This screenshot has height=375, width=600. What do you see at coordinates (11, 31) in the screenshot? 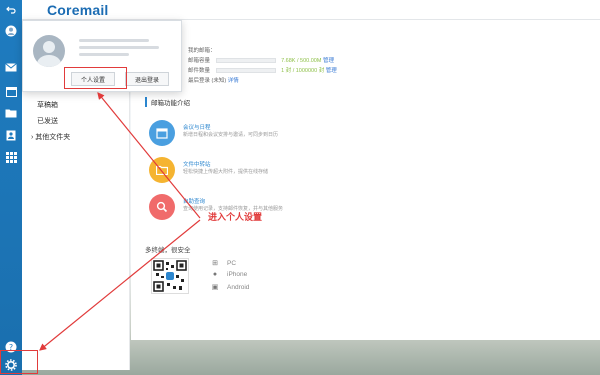
I see `user-avatar-icon` at bounding box center [11, 31].